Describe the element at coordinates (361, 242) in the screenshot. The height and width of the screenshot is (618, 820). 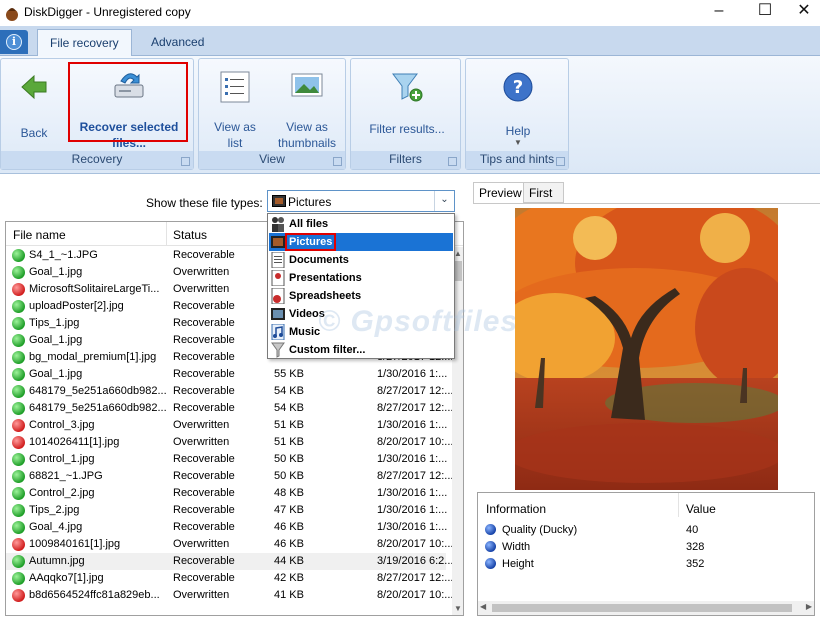
I see `dropdown-option-pictures: Pictures` at that location.